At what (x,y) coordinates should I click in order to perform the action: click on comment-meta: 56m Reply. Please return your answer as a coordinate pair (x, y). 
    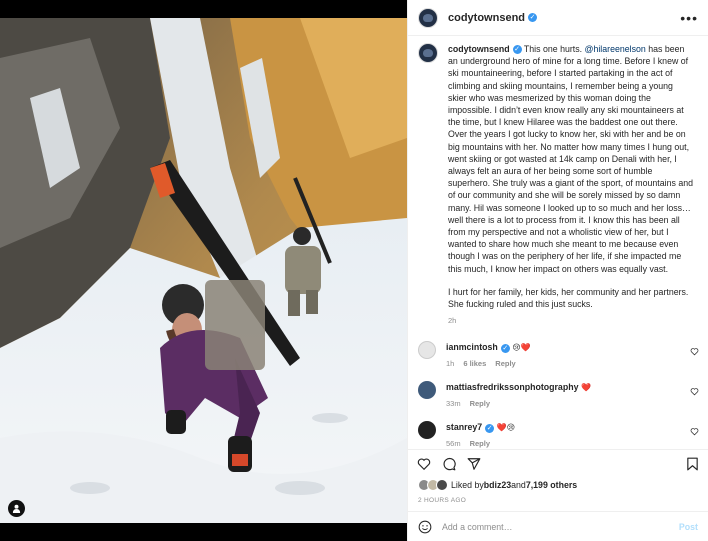
    Looking at the image, I should click on (480, 443).